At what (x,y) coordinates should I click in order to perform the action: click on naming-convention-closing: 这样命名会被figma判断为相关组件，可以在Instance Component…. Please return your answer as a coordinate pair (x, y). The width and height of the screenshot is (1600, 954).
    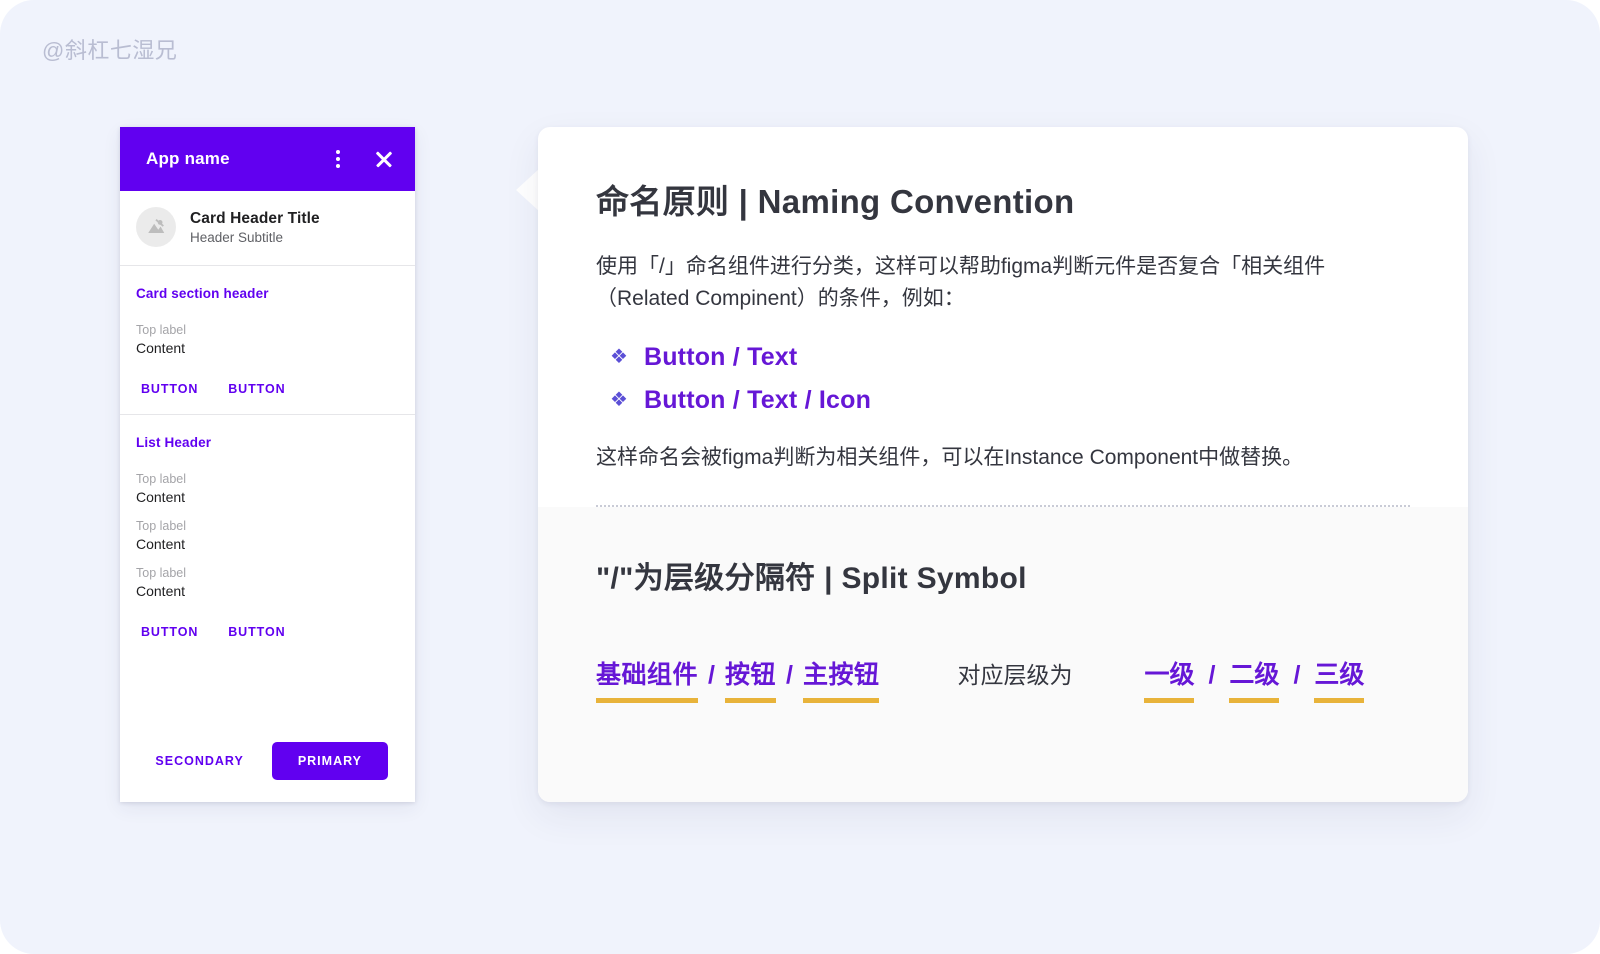
    Looking at the image, I should click on (950, 457).